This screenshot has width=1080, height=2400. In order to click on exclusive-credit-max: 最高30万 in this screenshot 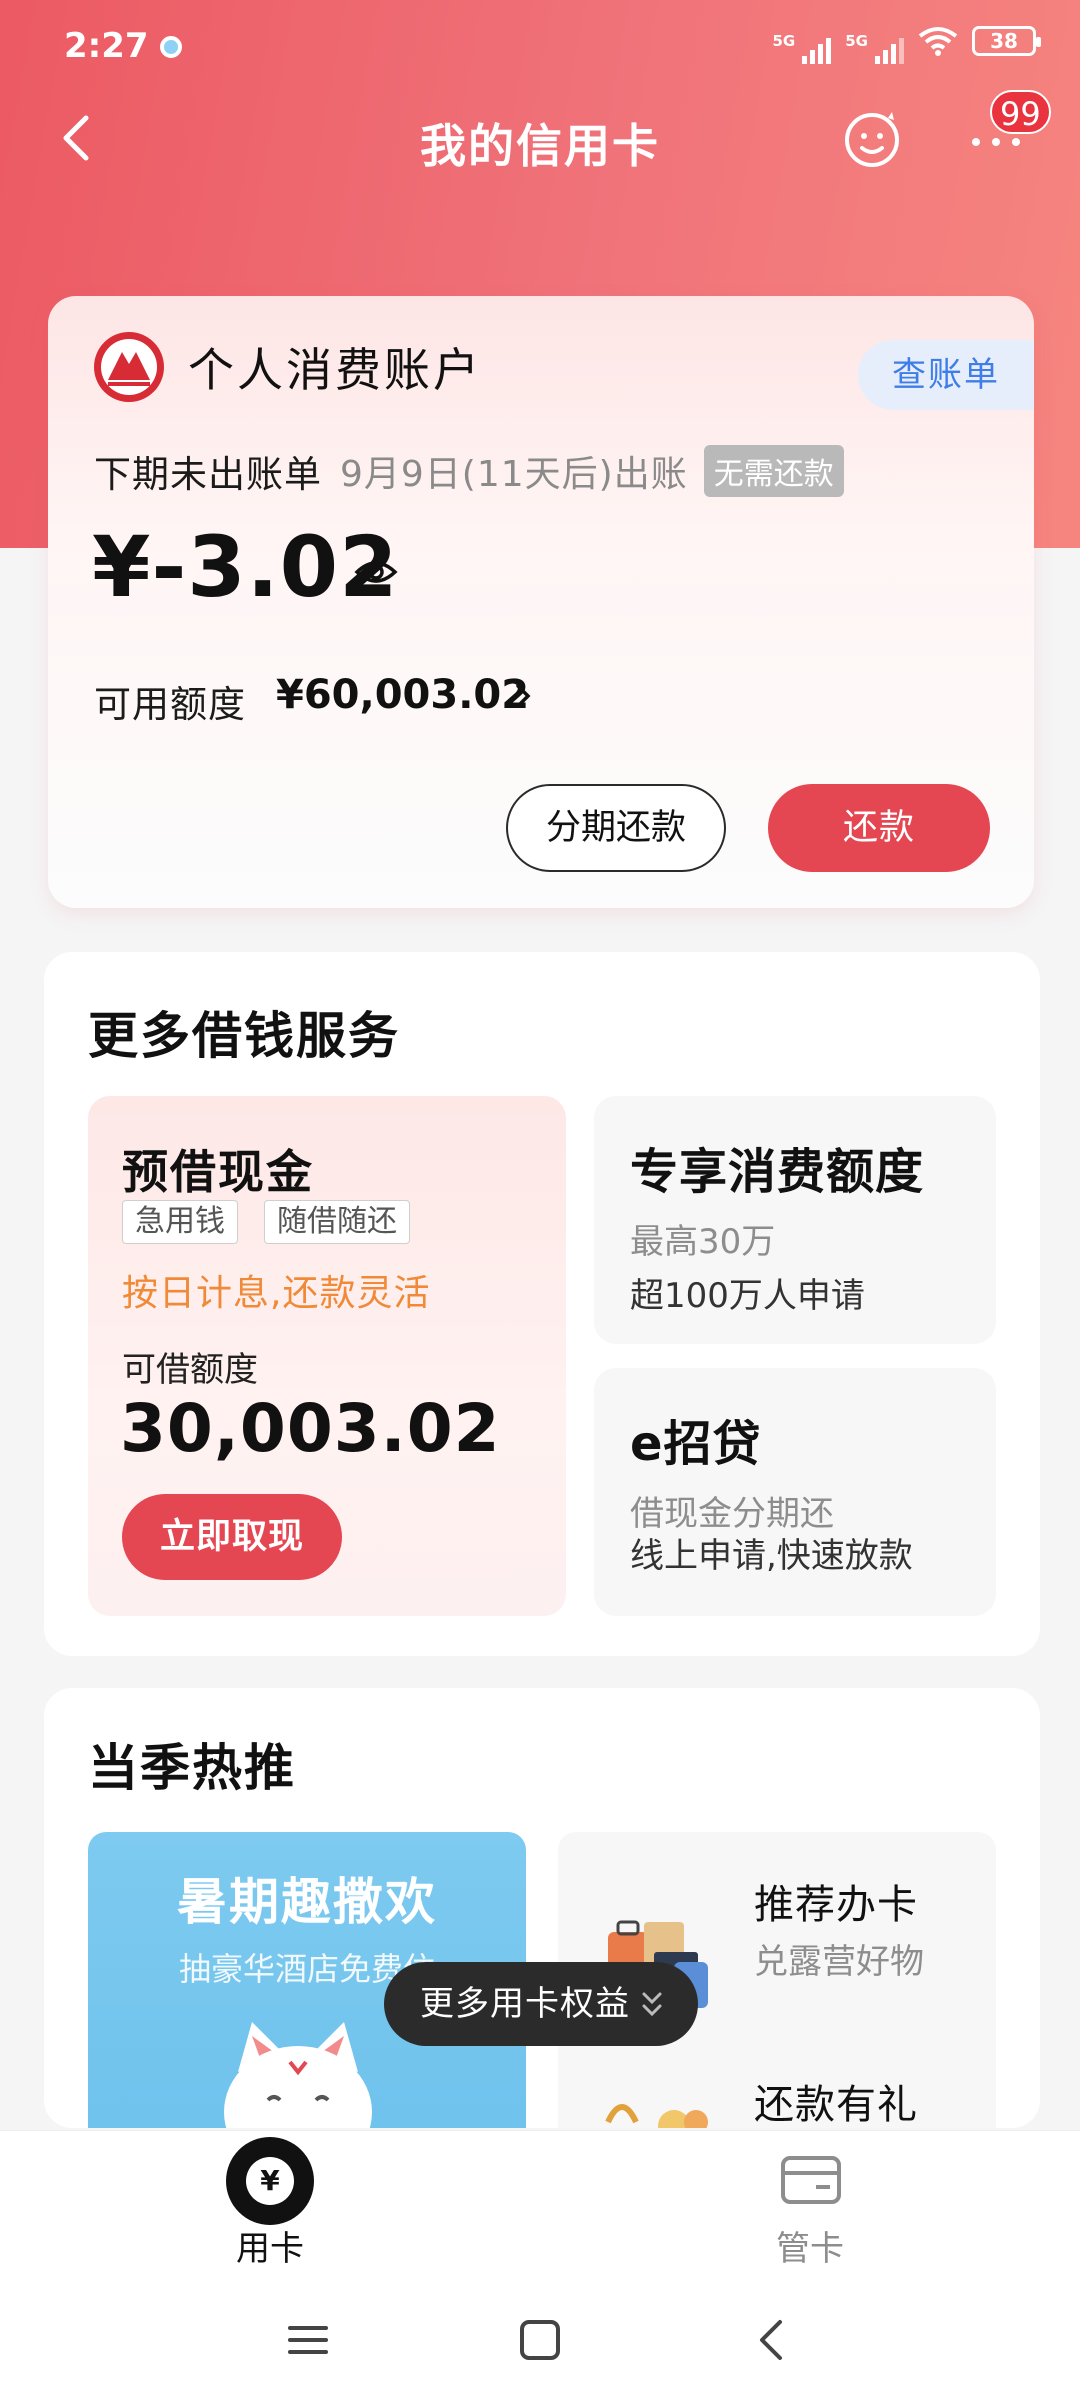, I will do `click(703, 1242)`.